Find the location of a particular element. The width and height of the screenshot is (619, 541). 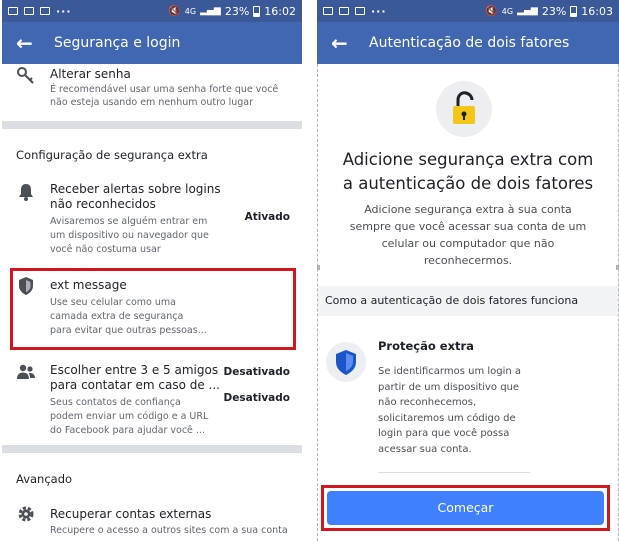

shield-illustration is located at coordinates (346, 362).